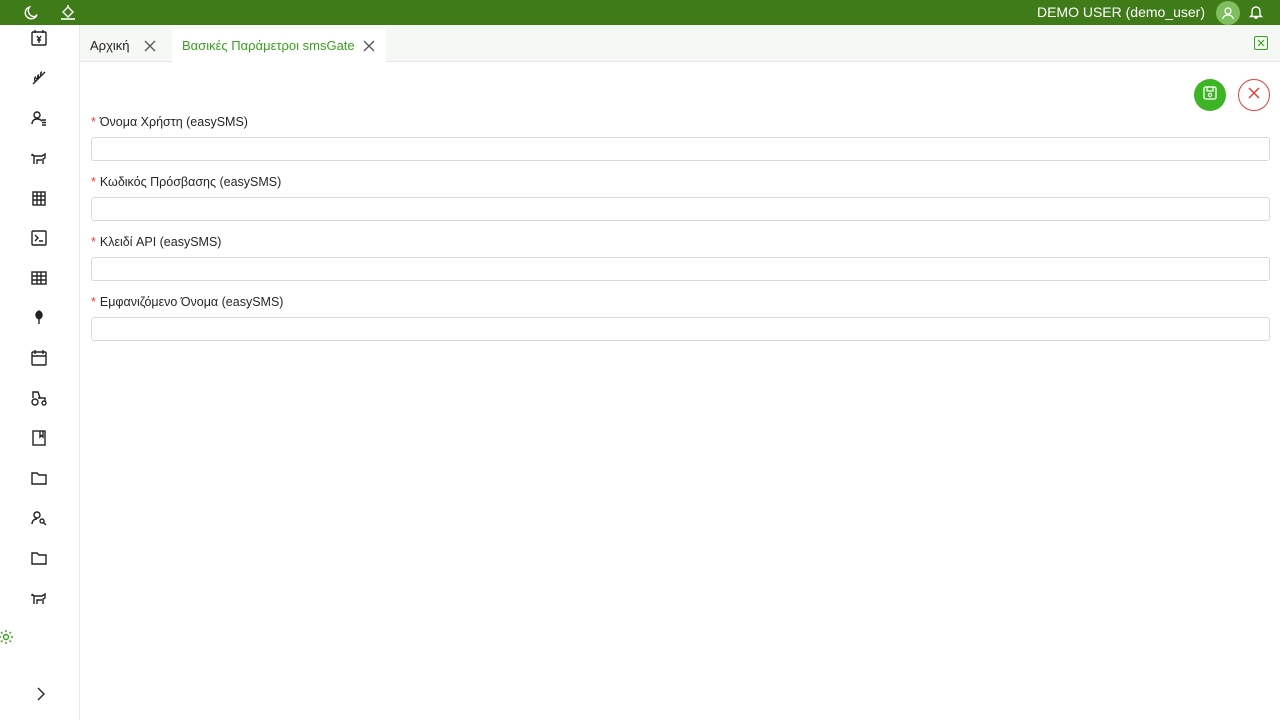 The image size is (1280, 720). Describe the element at coordinates (680, 329) in the screenshot. I see `display-name-input` at that location.